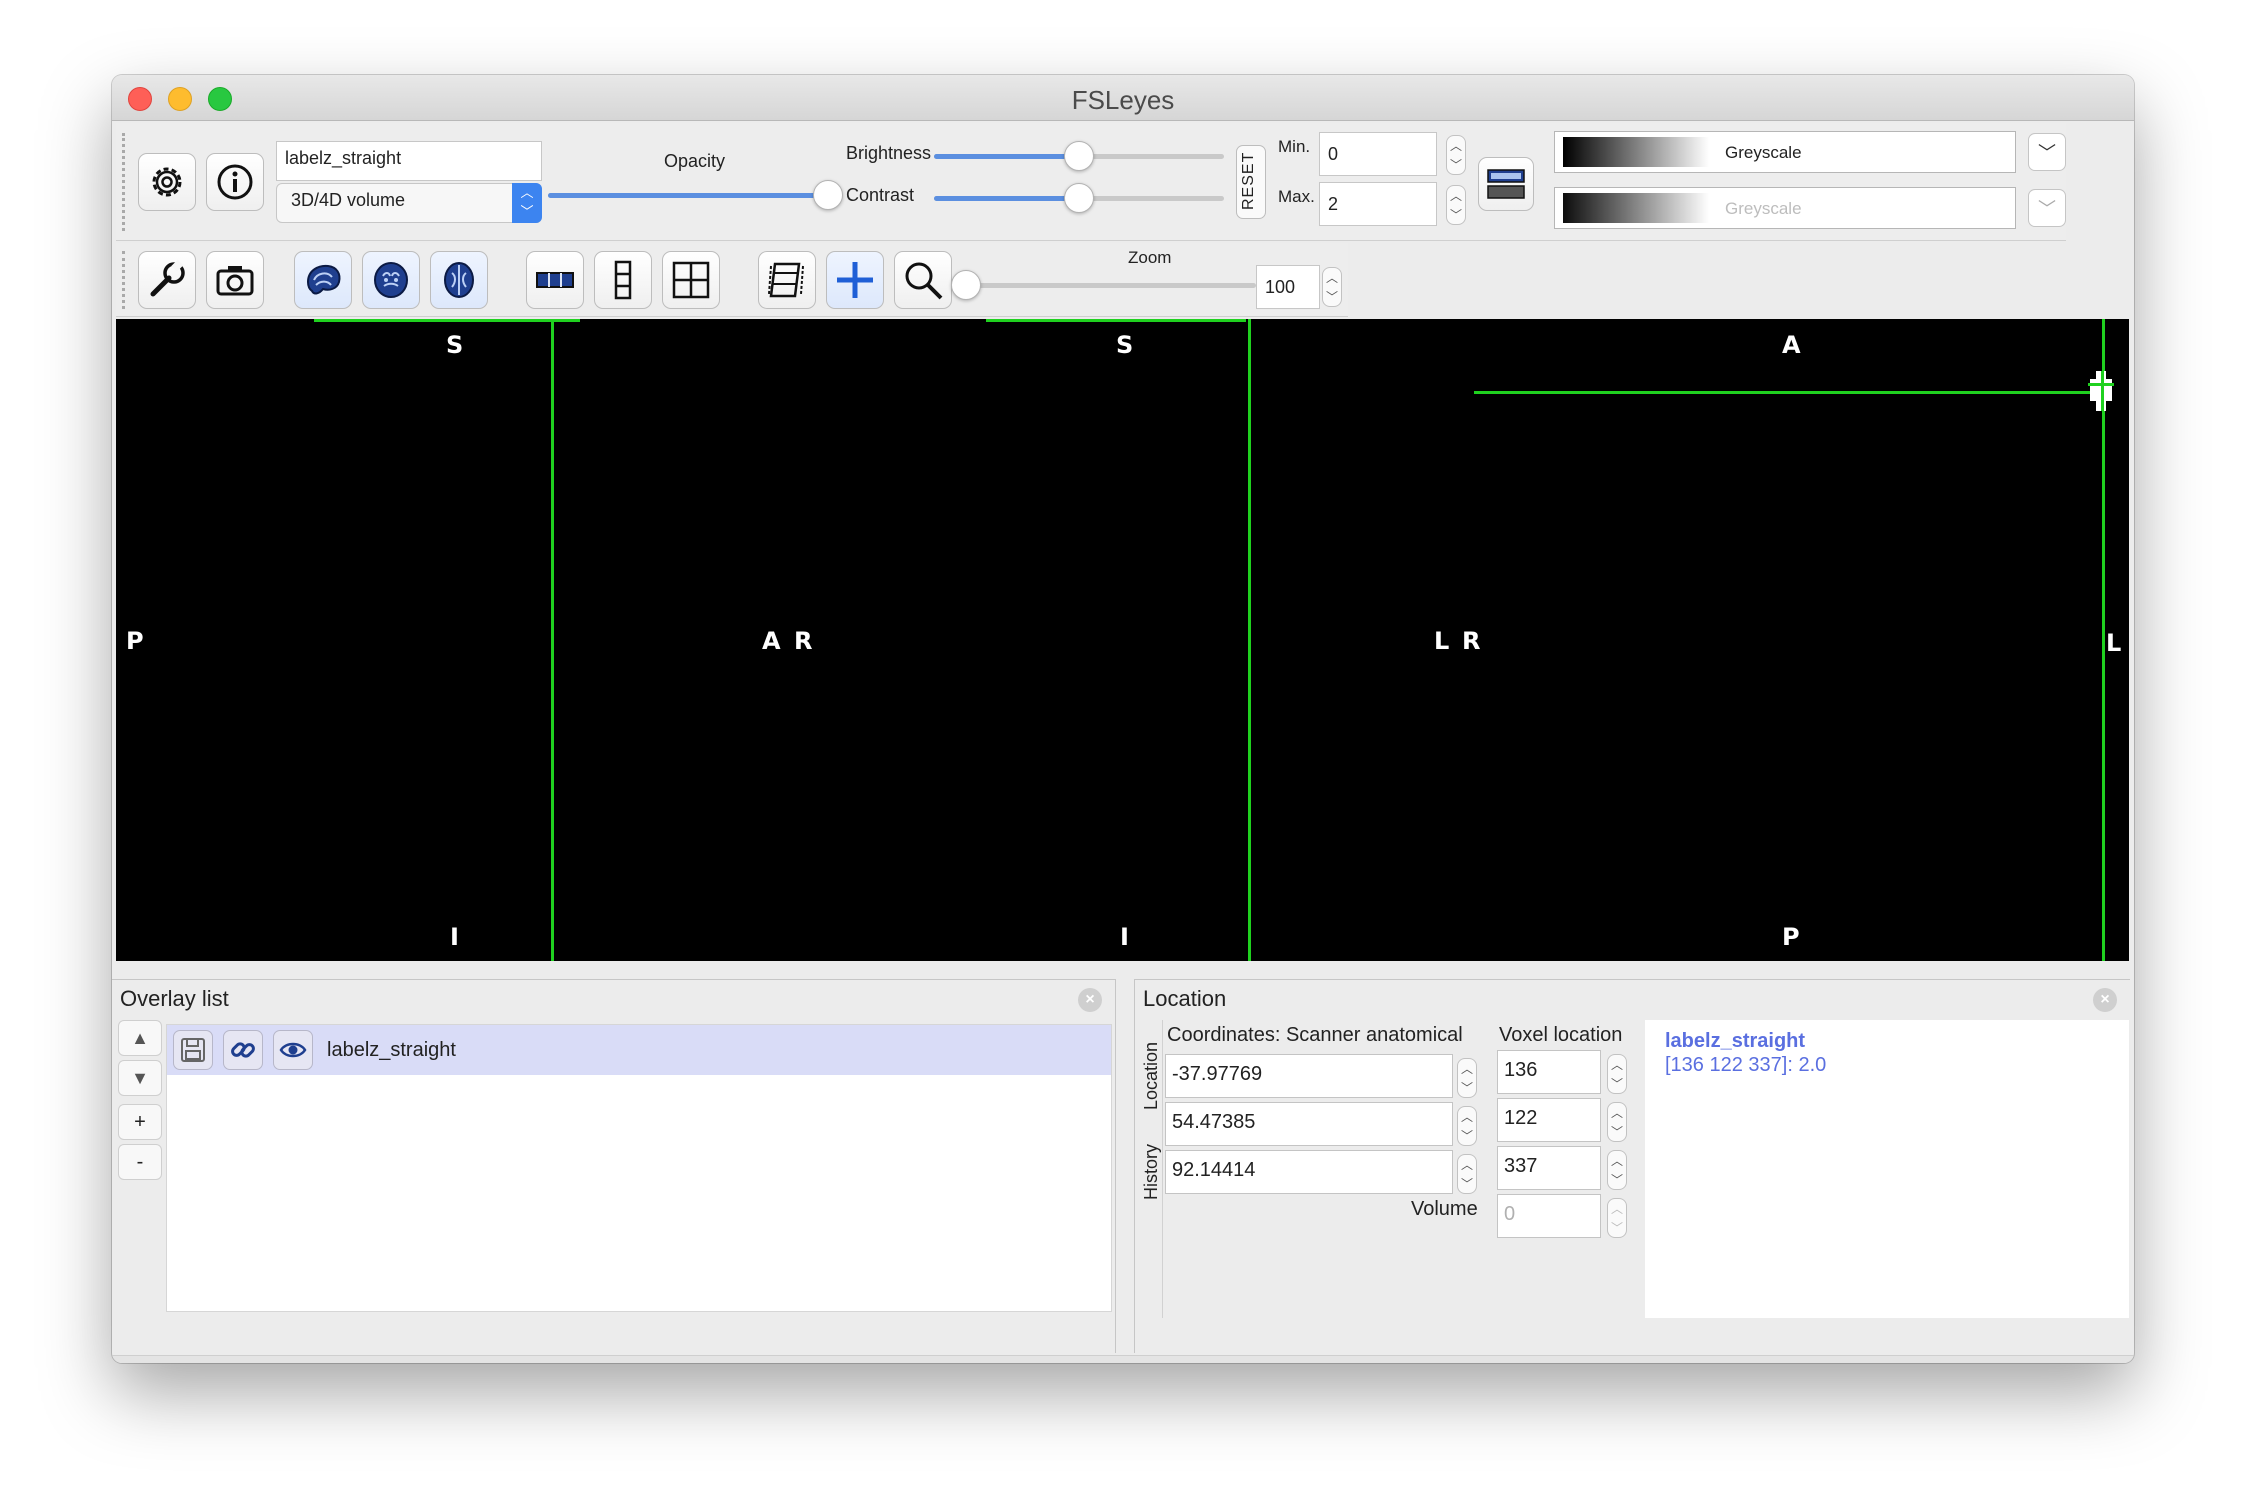 Image resolution: width=2244 pixels, height=1510 pixels. I want to click on opacity-label: Opacity, so click(695, 161).